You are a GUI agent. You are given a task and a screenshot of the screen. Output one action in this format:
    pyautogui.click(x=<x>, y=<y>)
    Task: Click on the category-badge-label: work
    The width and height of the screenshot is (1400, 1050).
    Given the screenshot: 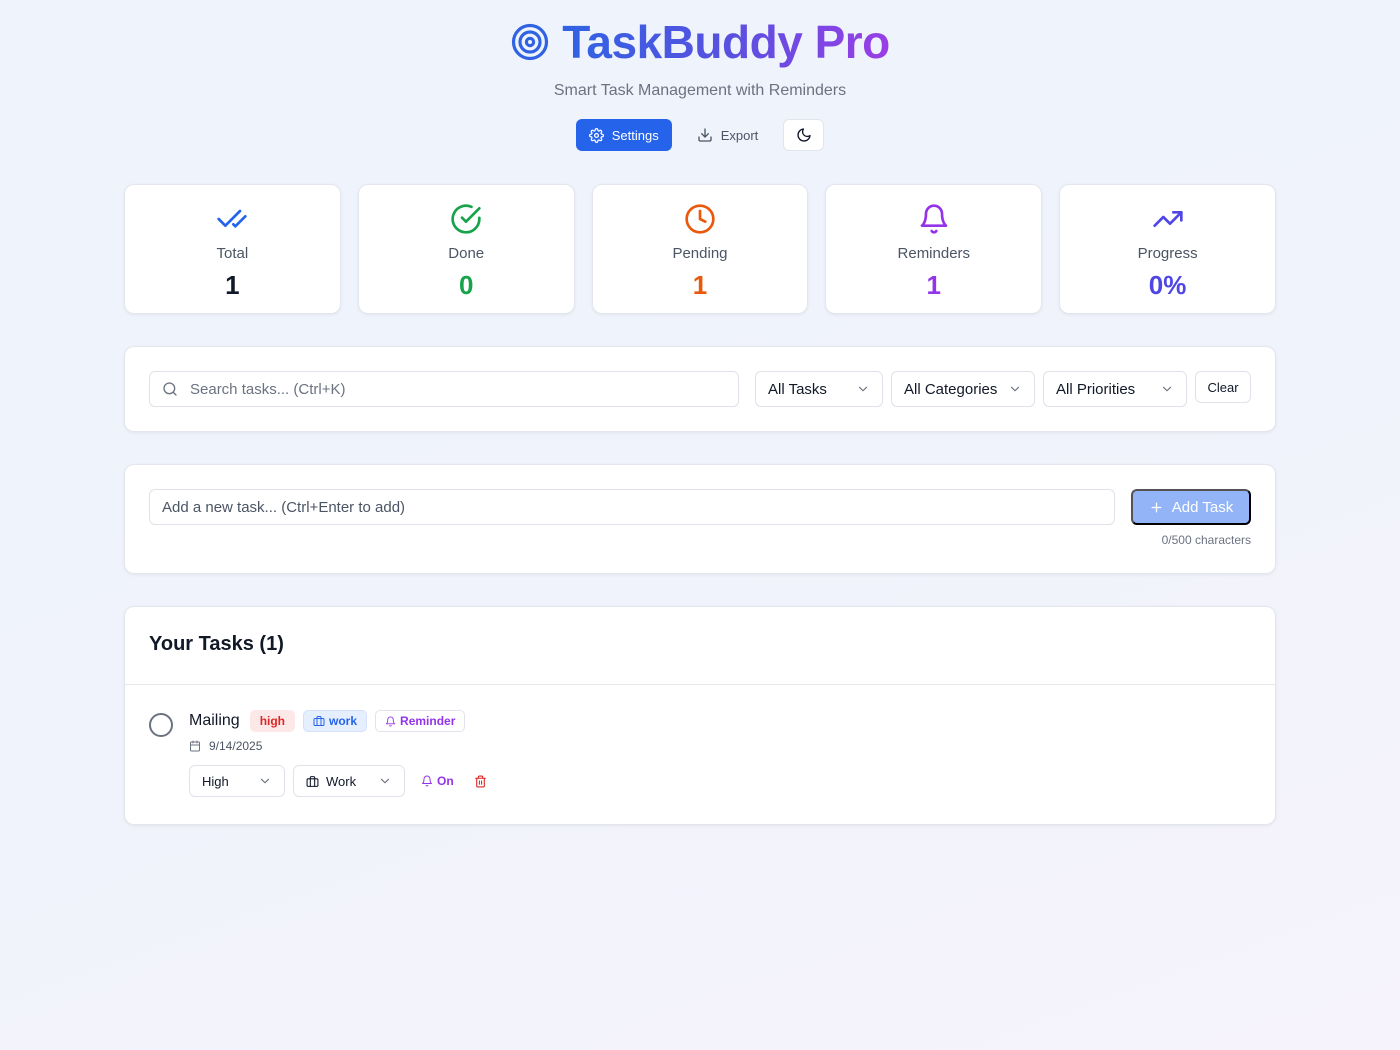 What is the action you would take?
    pyautogui.click(x=343, y=721)
    